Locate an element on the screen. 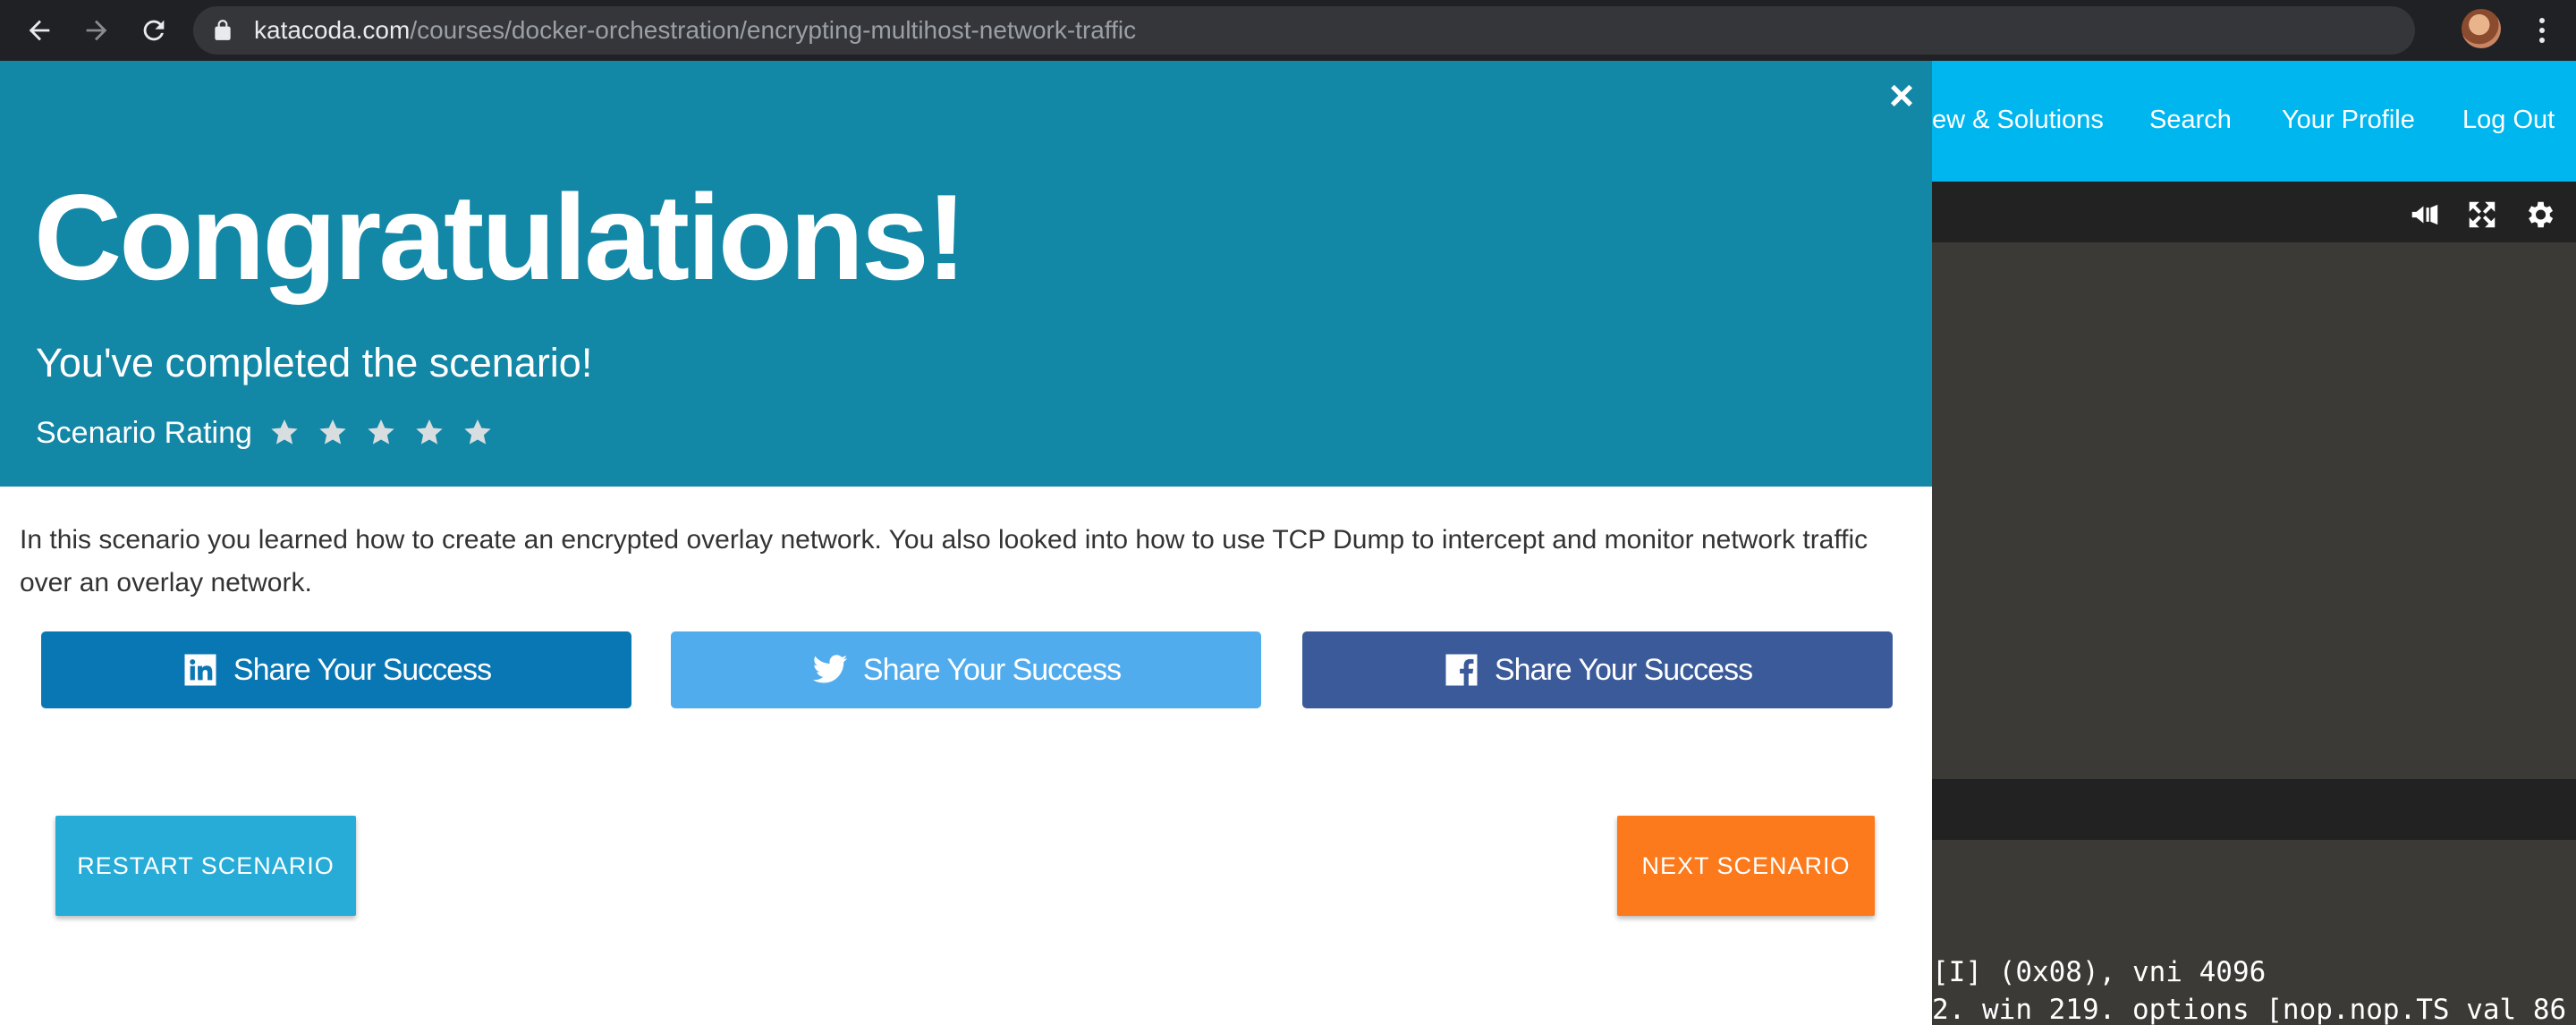 The image size is (2576, 1025). reload-icon is located at coordinates (154, 30).